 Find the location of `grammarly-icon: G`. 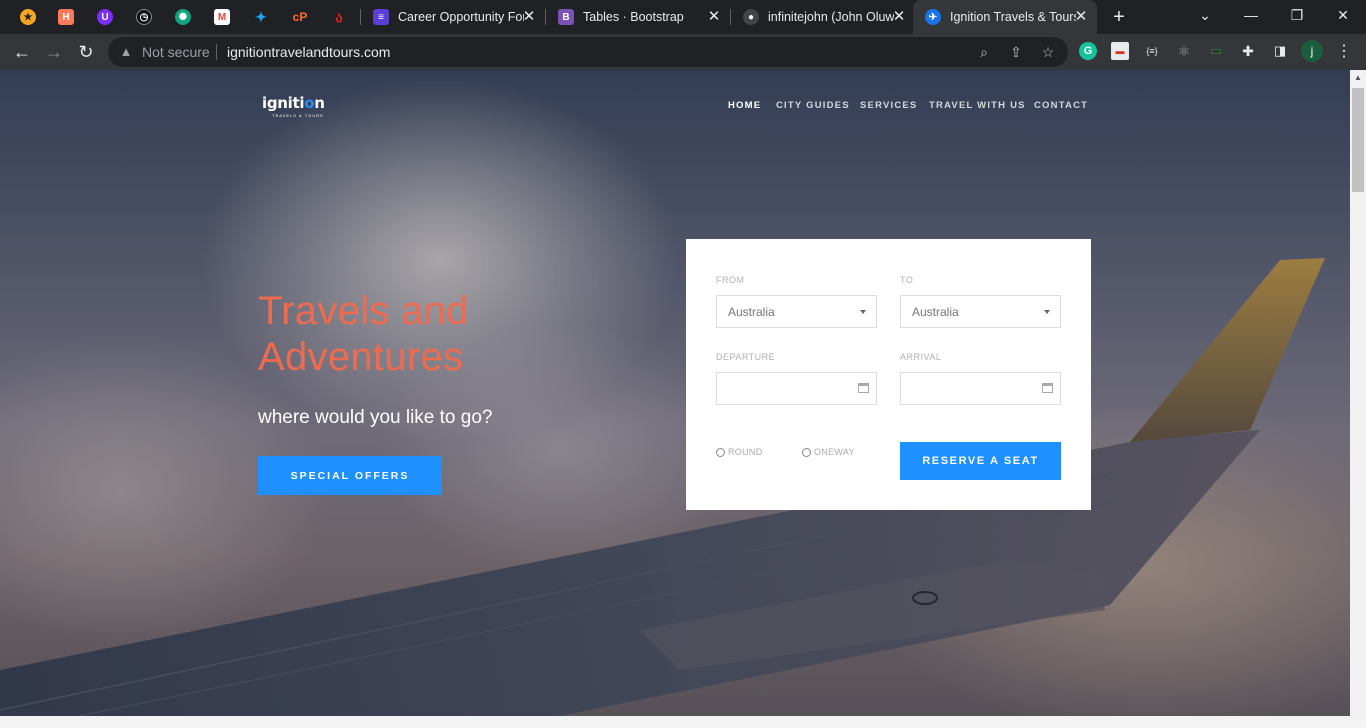

grammarly-icon: G is located at coordinates (1088, 51).